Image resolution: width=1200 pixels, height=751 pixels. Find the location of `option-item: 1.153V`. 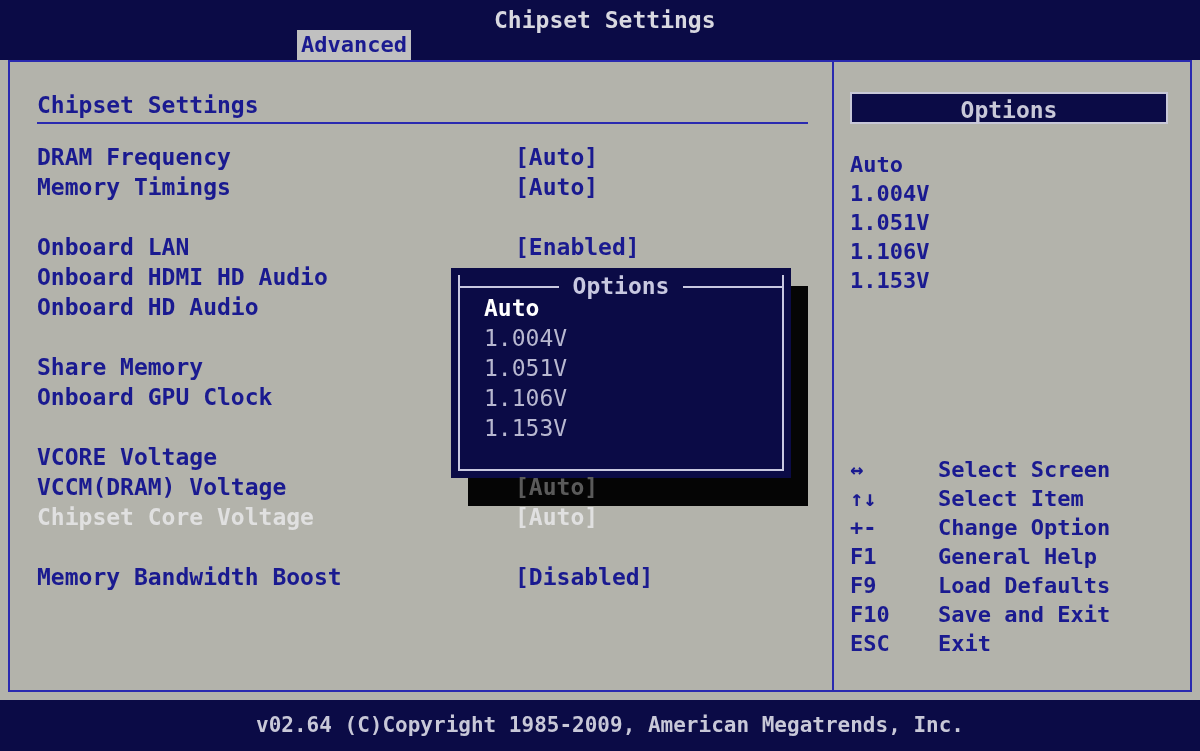

option-item: 1.153V is located at coordinates (633, 428).